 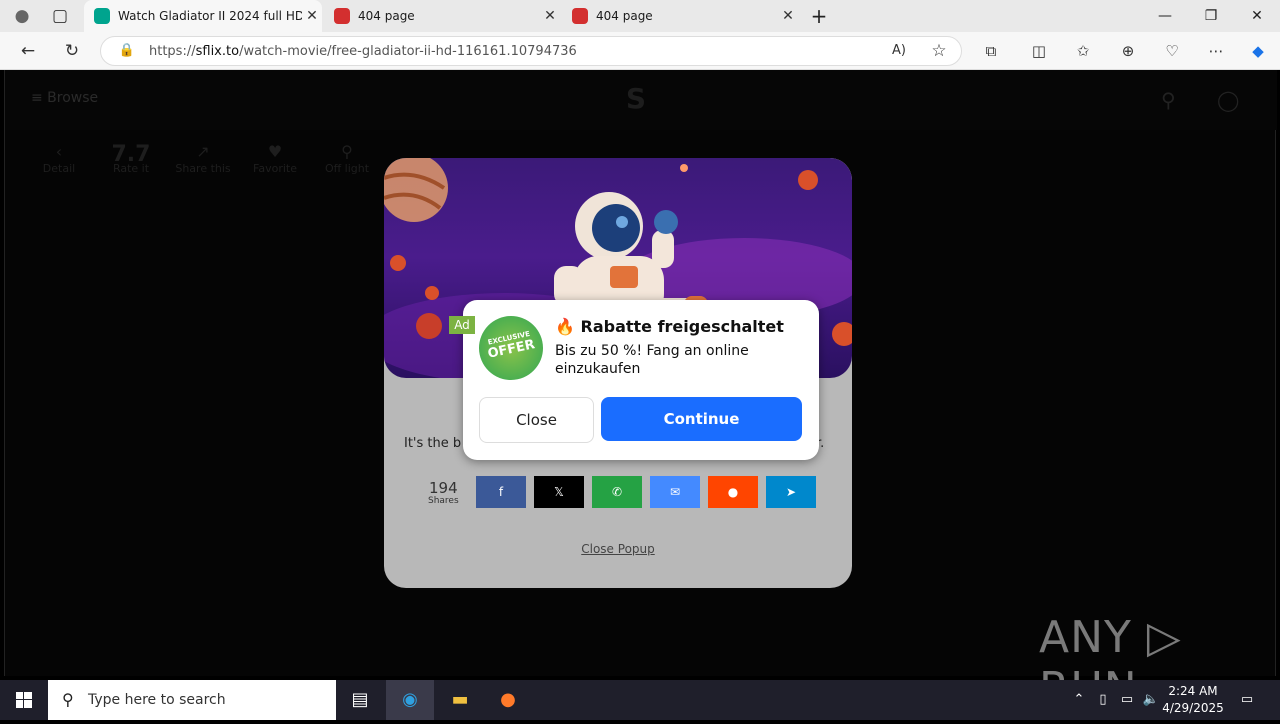 What do you see at coordinates (102, 16) in the screenshot?
I see `sflix-favicon-icon` at bounding box center [102, 16].